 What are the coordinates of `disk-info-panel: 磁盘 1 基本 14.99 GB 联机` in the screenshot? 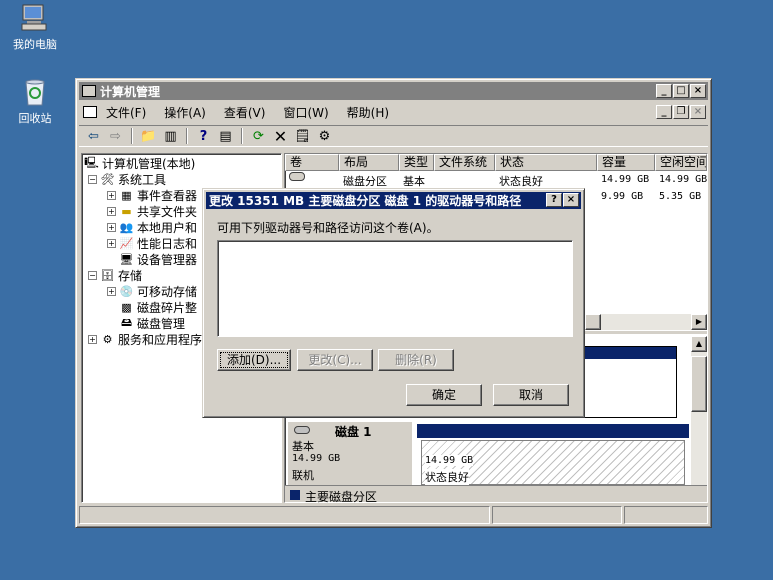 It's located at (350, 454).